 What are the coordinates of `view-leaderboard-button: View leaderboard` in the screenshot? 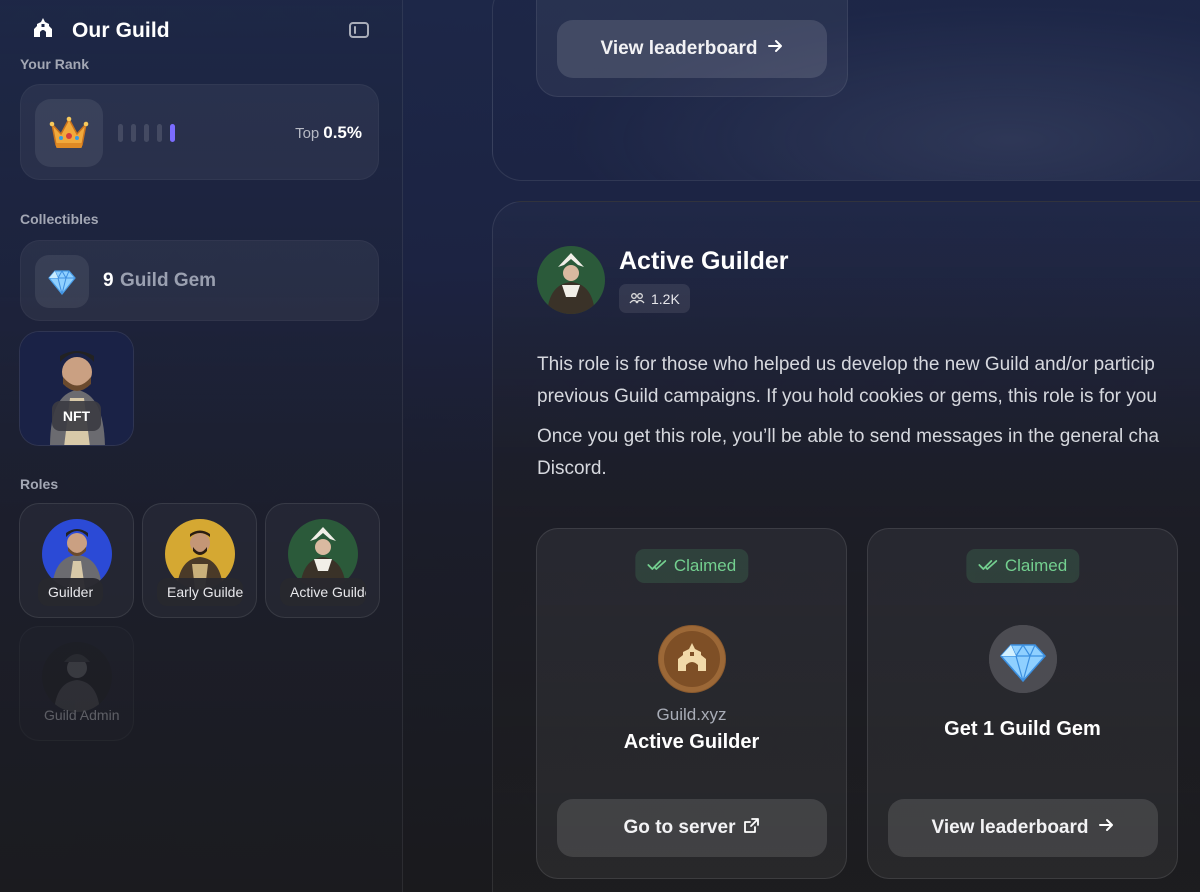 It's located at (1023, 828).